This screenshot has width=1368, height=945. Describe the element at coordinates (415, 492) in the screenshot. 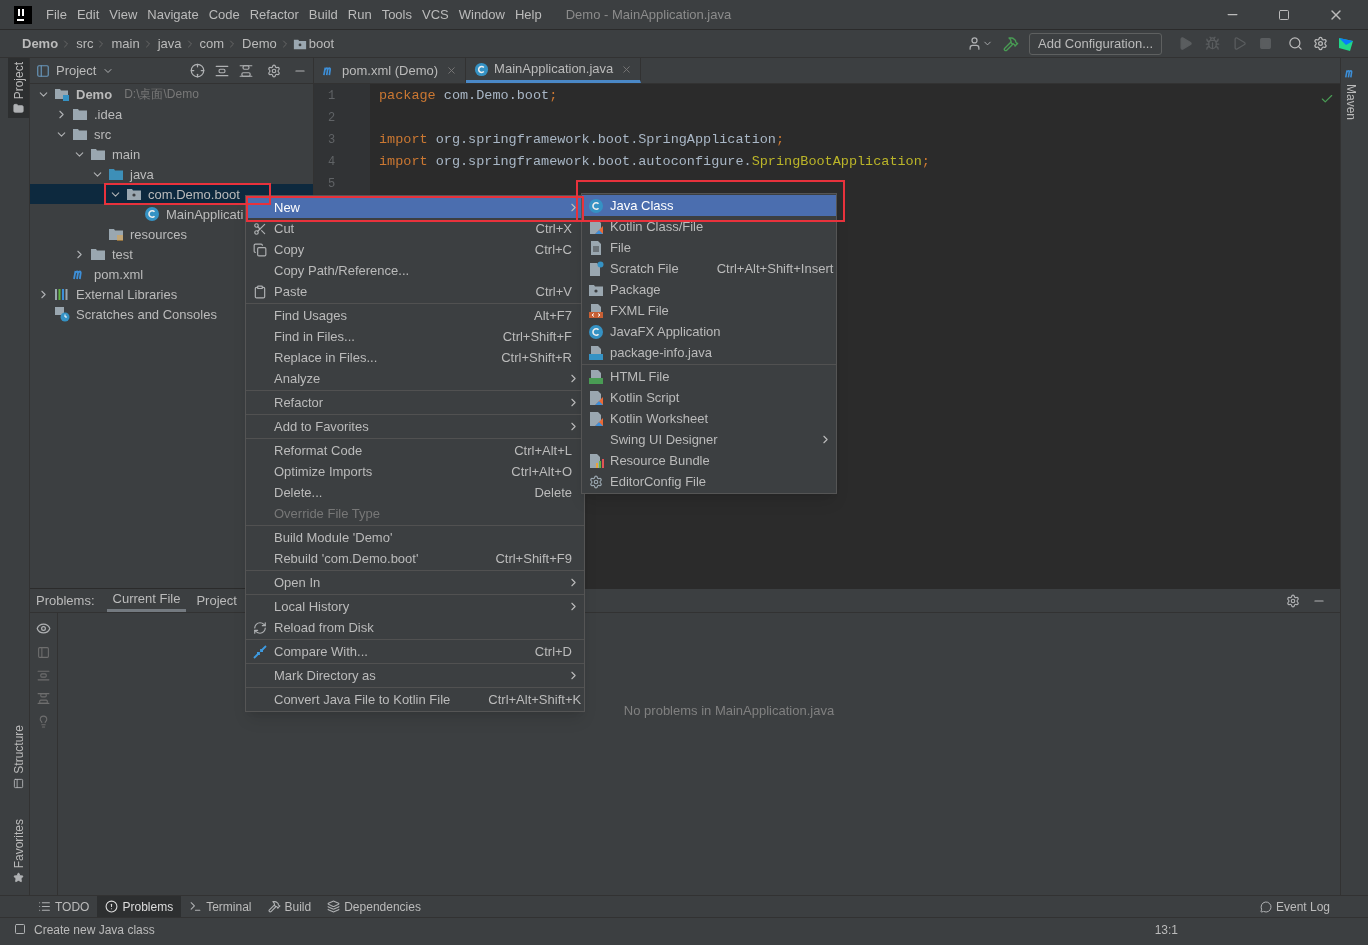

I see `menu-item: Delete... Delete` at that location.